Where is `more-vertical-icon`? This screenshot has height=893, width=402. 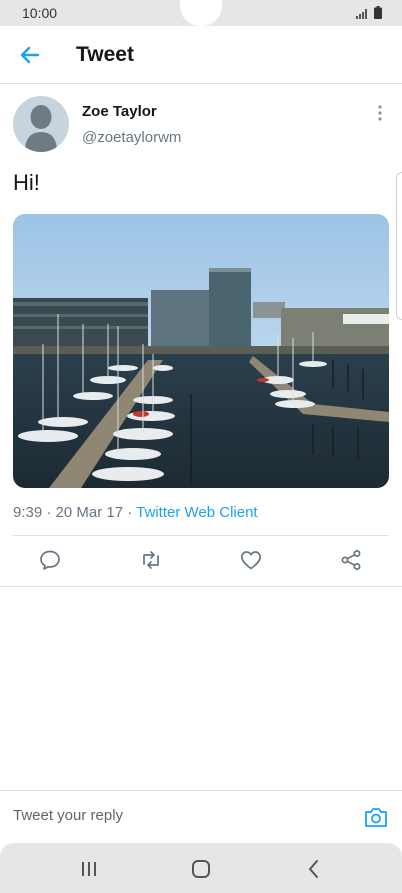
more-vertical-icon is located at coordinates (380, 113).